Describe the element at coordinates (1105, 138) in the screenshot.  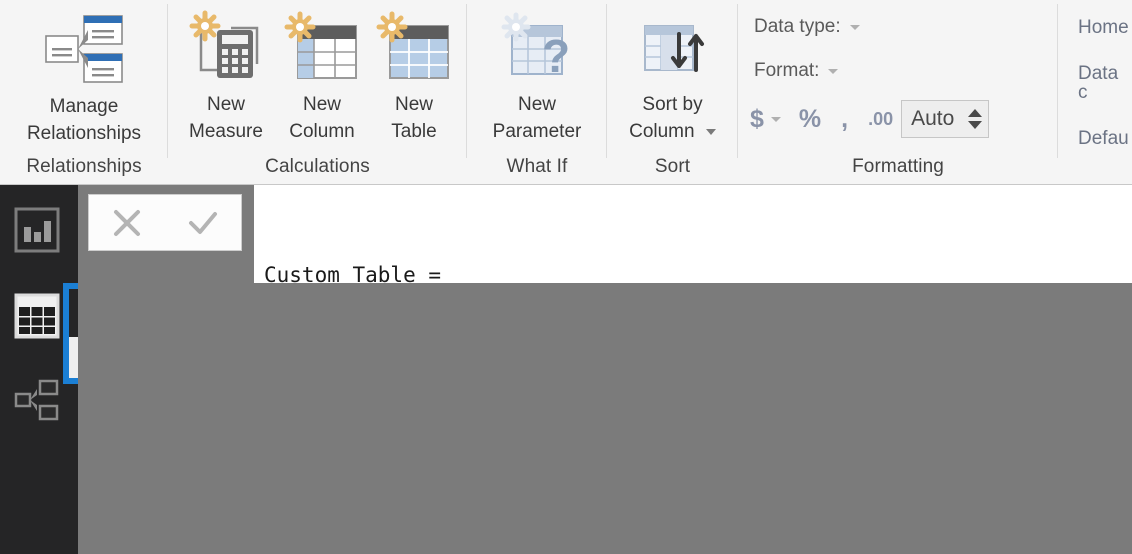
I see `properties-item-default-summarization: Defau` at that location.